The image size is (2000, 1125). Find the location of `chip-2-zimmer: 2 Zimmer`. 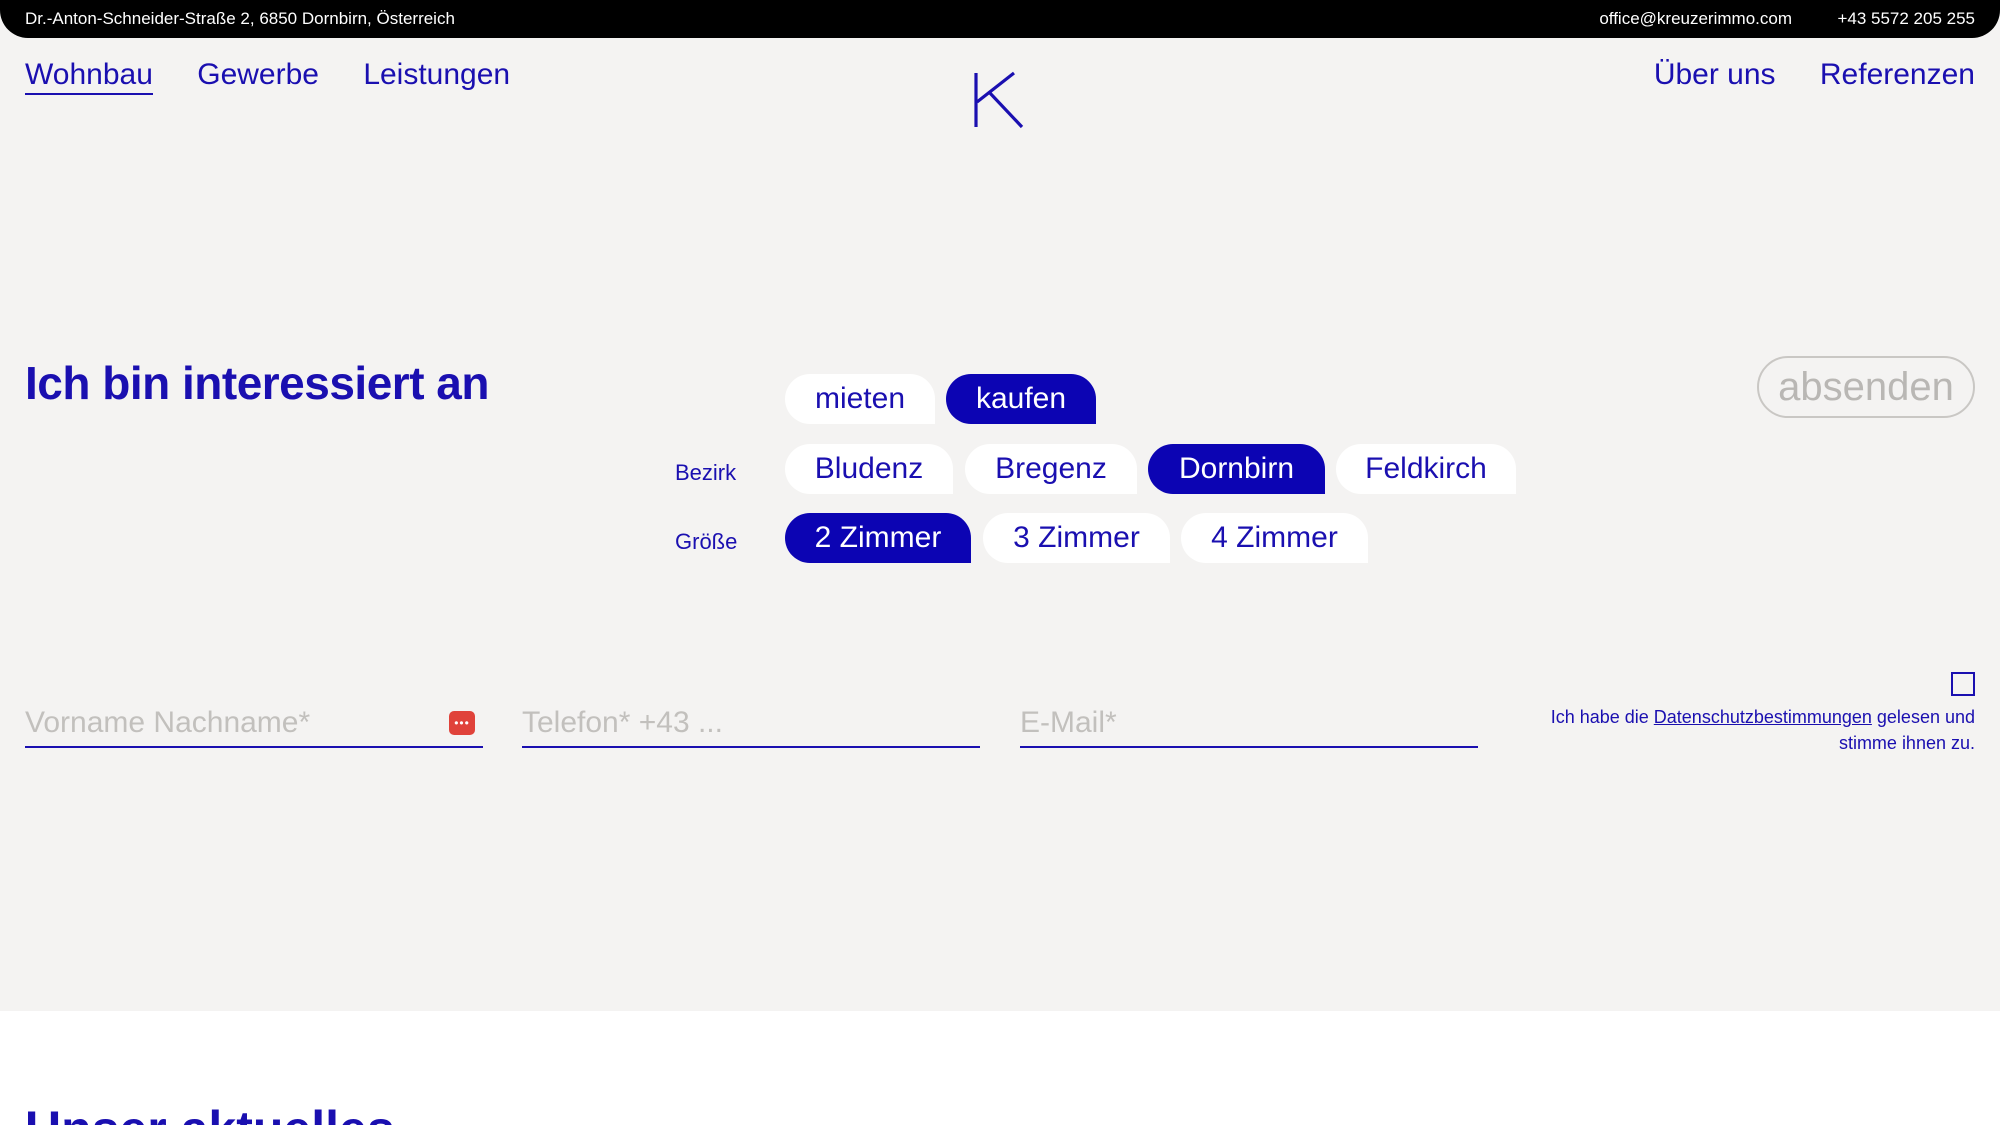

chip-2-zimmer: 2 Zimmer is located at coordinates (878, 538).